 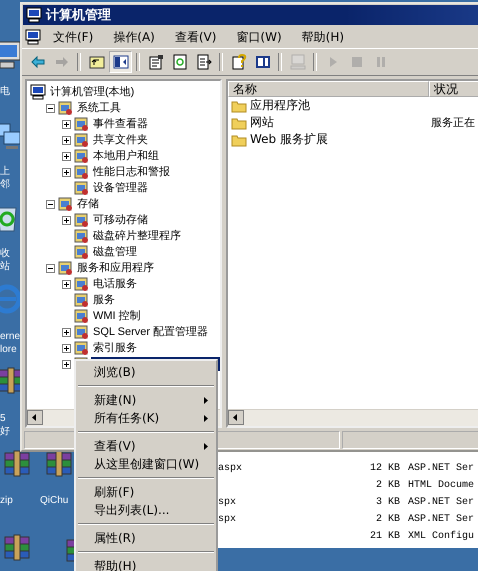 What do you see at coordinates (54, 500) in the screenshot?
I see `desktop-icon-label: QiChu` at bounding box center [54, 500].